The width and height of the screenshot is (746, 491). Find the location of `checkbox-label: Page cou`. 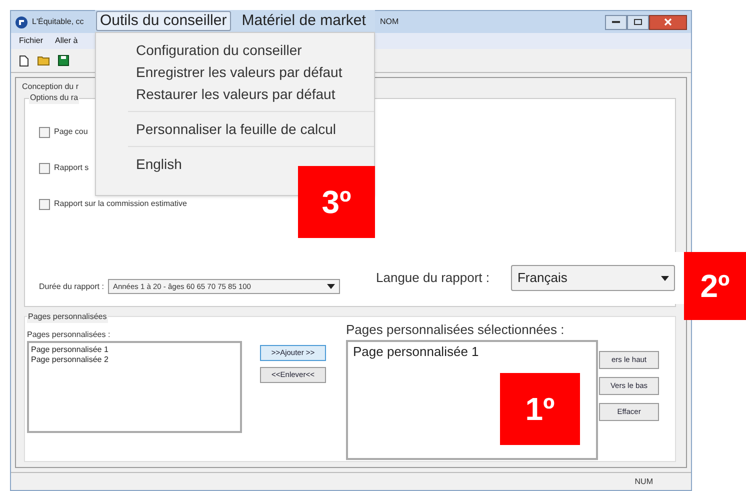

checkbox-label: Page cou is located at coordinates (71, 132).